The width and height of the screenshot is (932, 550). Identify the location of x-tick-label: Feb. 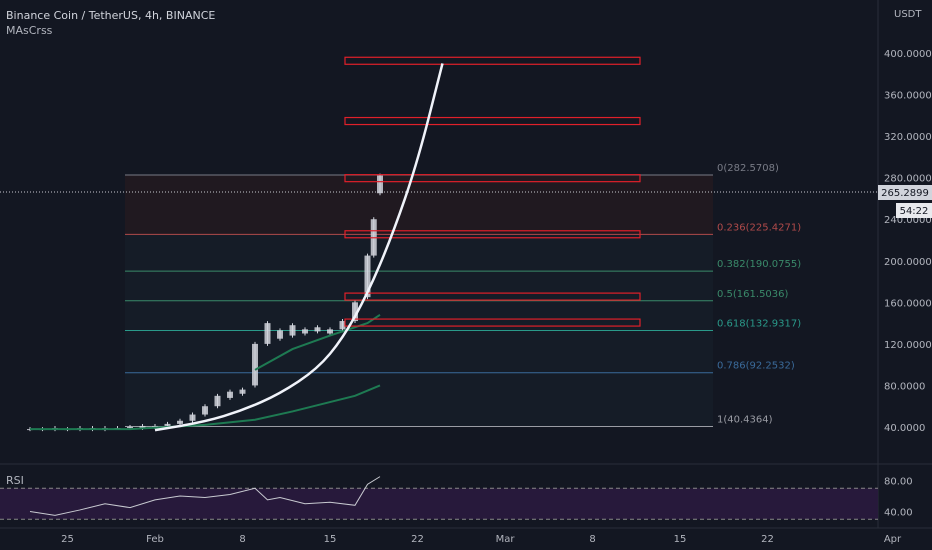
(155, 539).